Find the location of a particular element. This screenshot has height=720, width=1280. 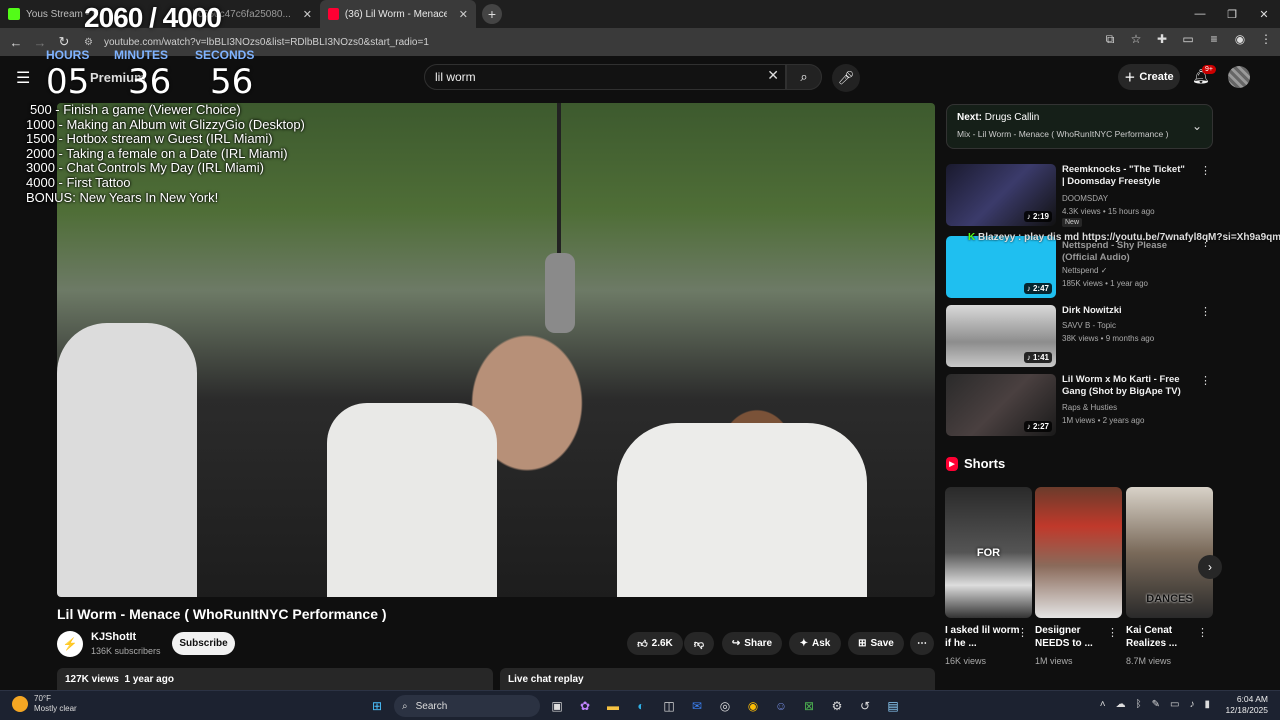

save-button: ⊞ Save is located at coordinates (876, 643).